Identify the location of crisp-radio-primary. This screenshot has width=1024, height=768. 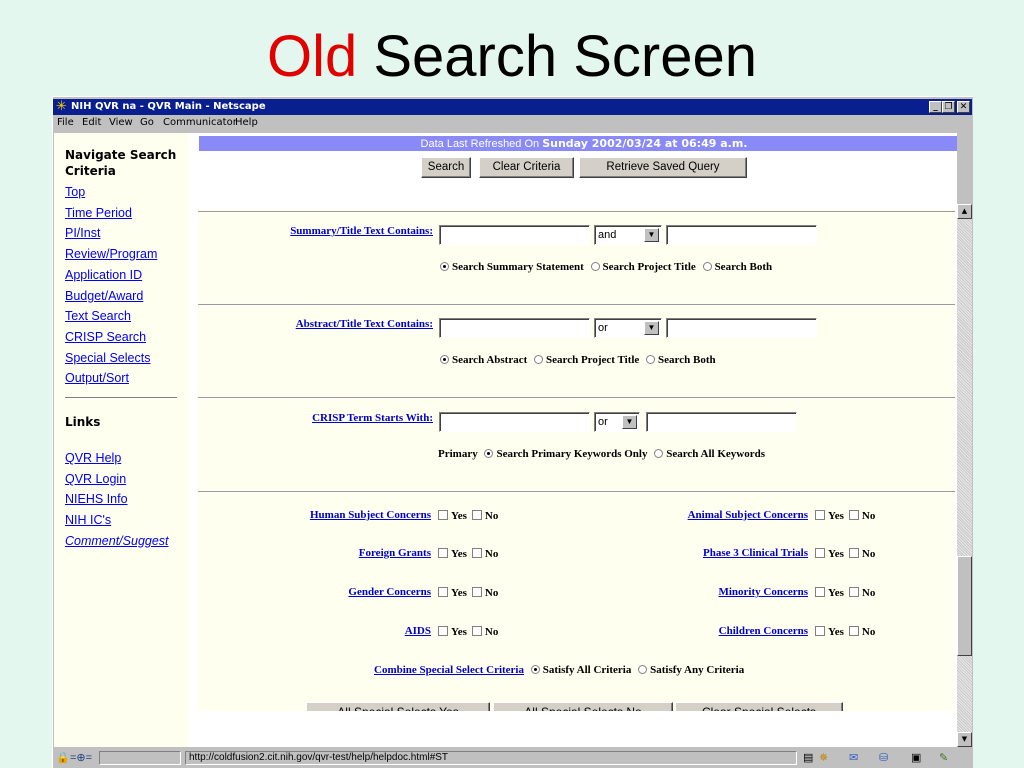
(489, 453).